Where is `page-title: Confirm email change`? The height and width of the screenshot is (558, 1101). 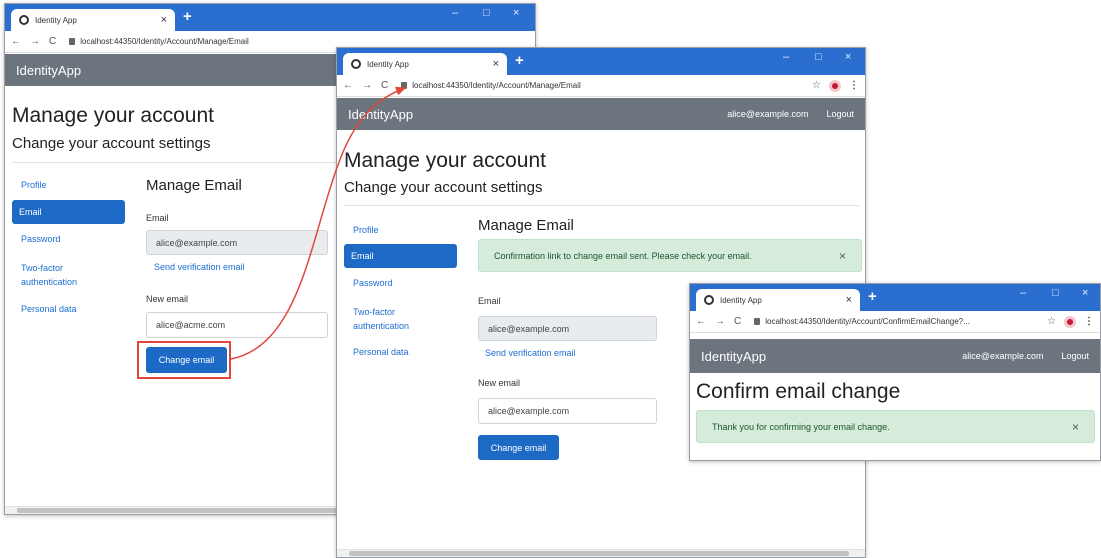 page-title: Confirm email change is located at coordinates (798, 391).